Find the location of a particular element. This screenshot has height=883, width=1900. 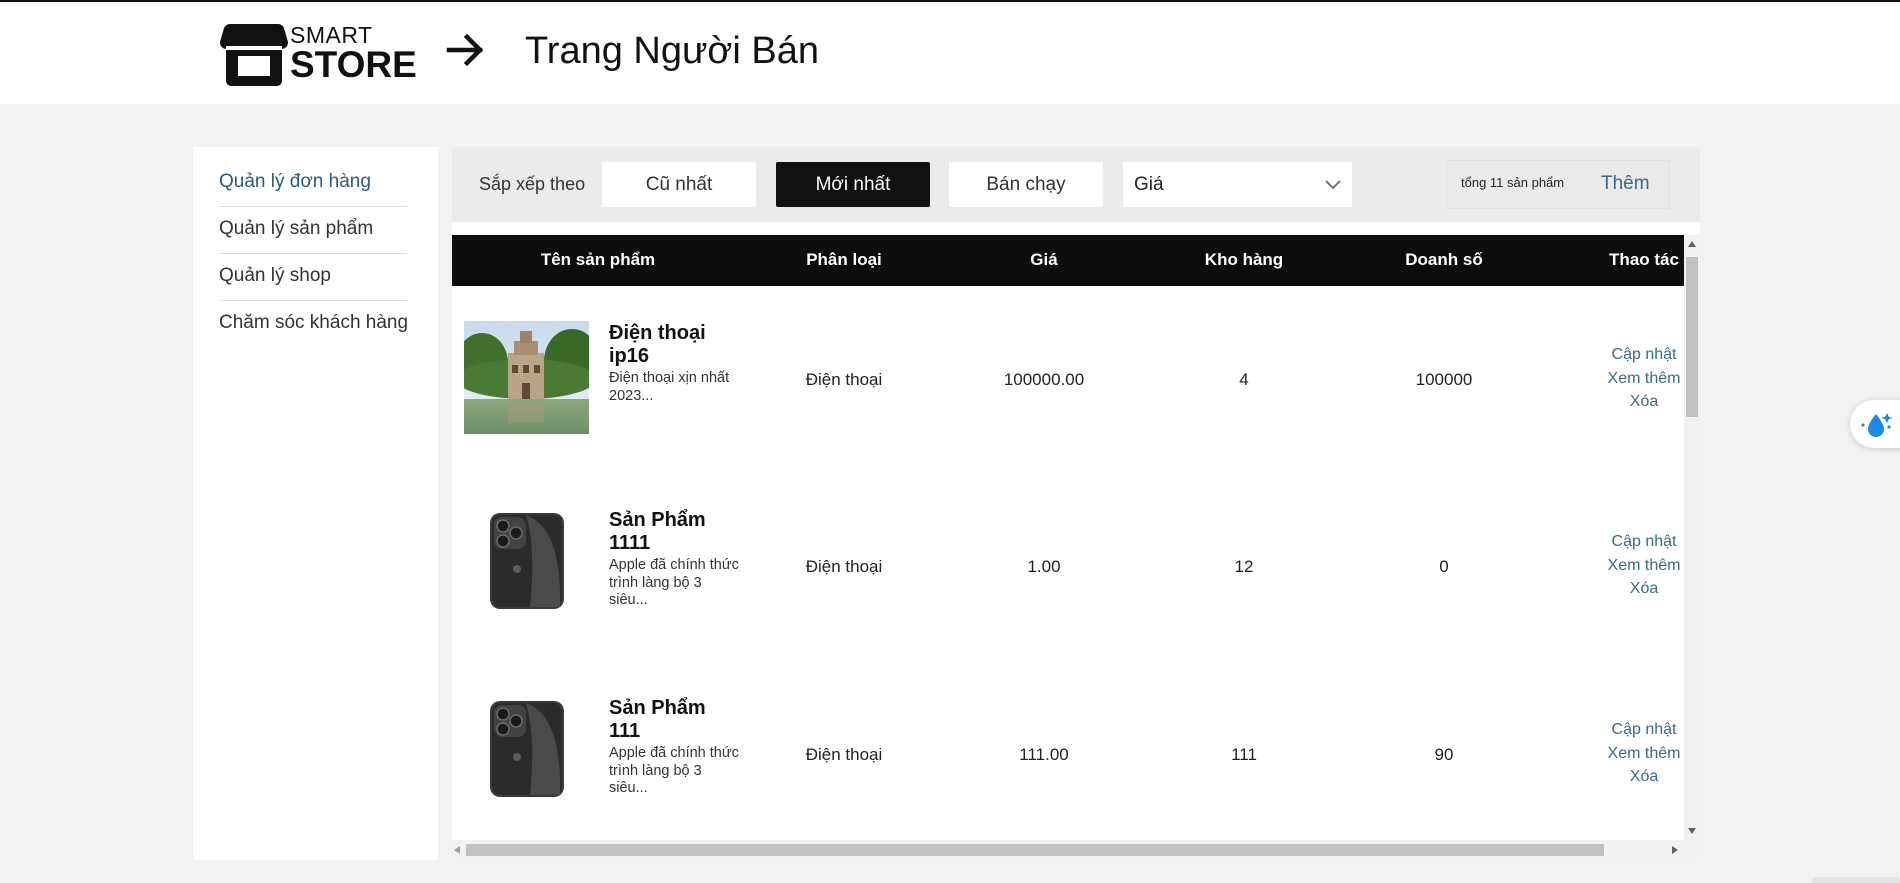

add-product-button: Thêm is located at coordinates (1625, 184).